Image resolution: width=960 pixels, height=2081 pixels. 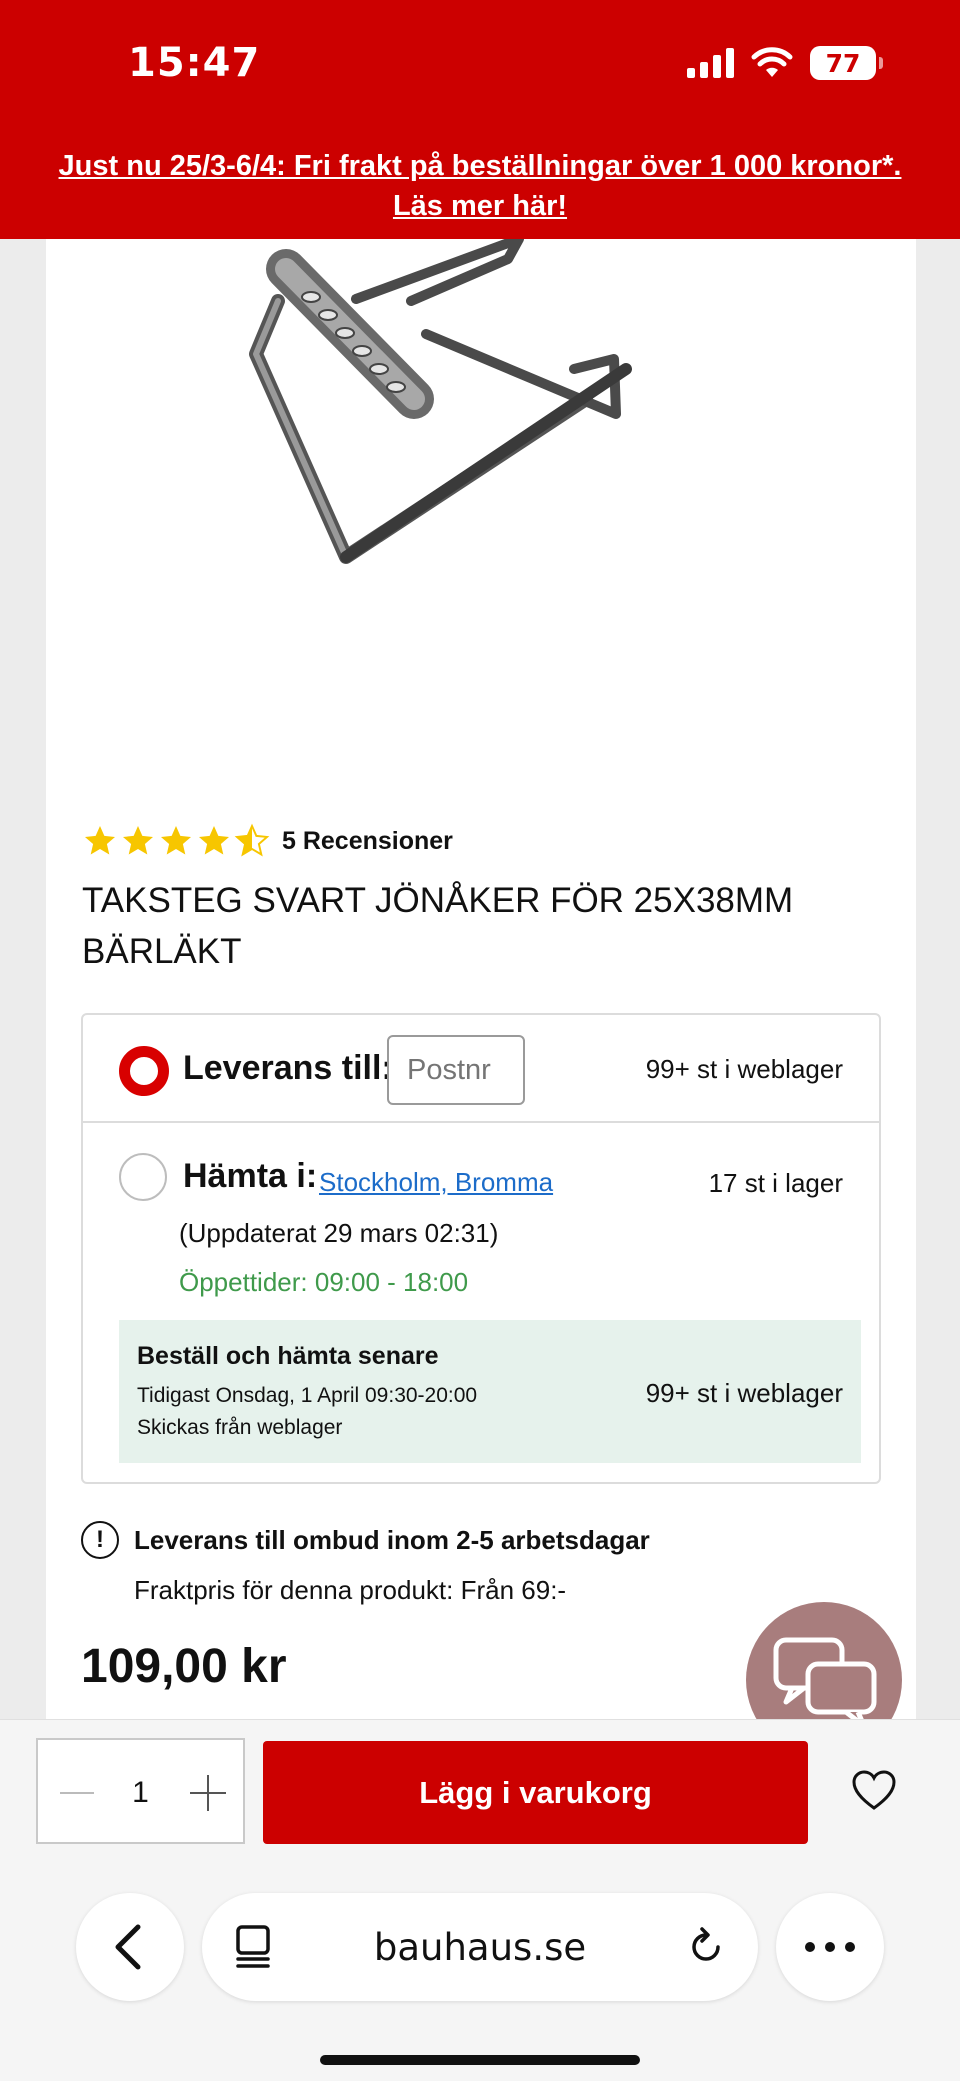 I want to click on back-button, so click(x=130, y=1947).